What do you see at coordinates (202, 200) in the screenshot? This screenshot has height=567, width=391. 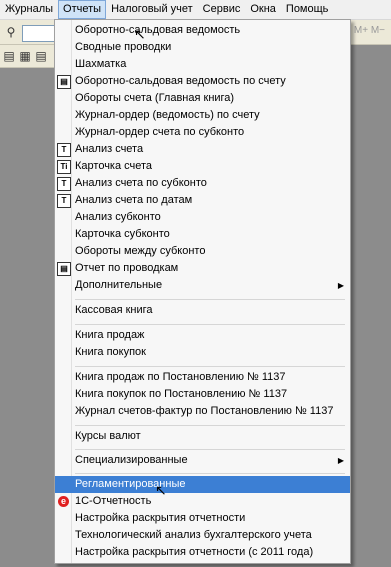 I see `menu-item: T Анализ счета по датам` at bounding box center [202, 200].